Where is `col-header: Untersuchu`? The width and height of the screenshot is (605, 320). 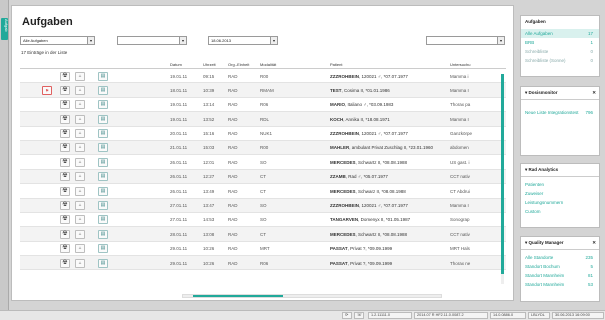
col-header: Untersuchu is located at coordinates (460, 64).